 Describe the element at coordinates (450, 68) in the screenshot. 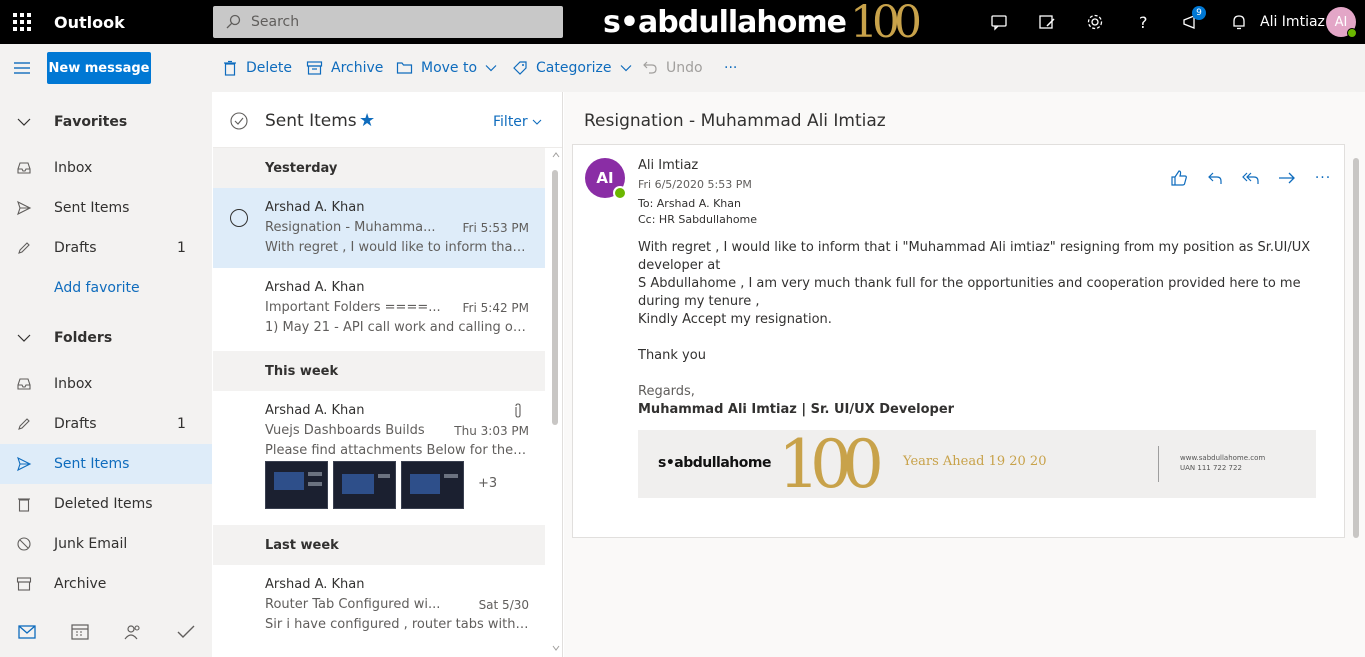

I see `move-to-button: Move to` at that location.